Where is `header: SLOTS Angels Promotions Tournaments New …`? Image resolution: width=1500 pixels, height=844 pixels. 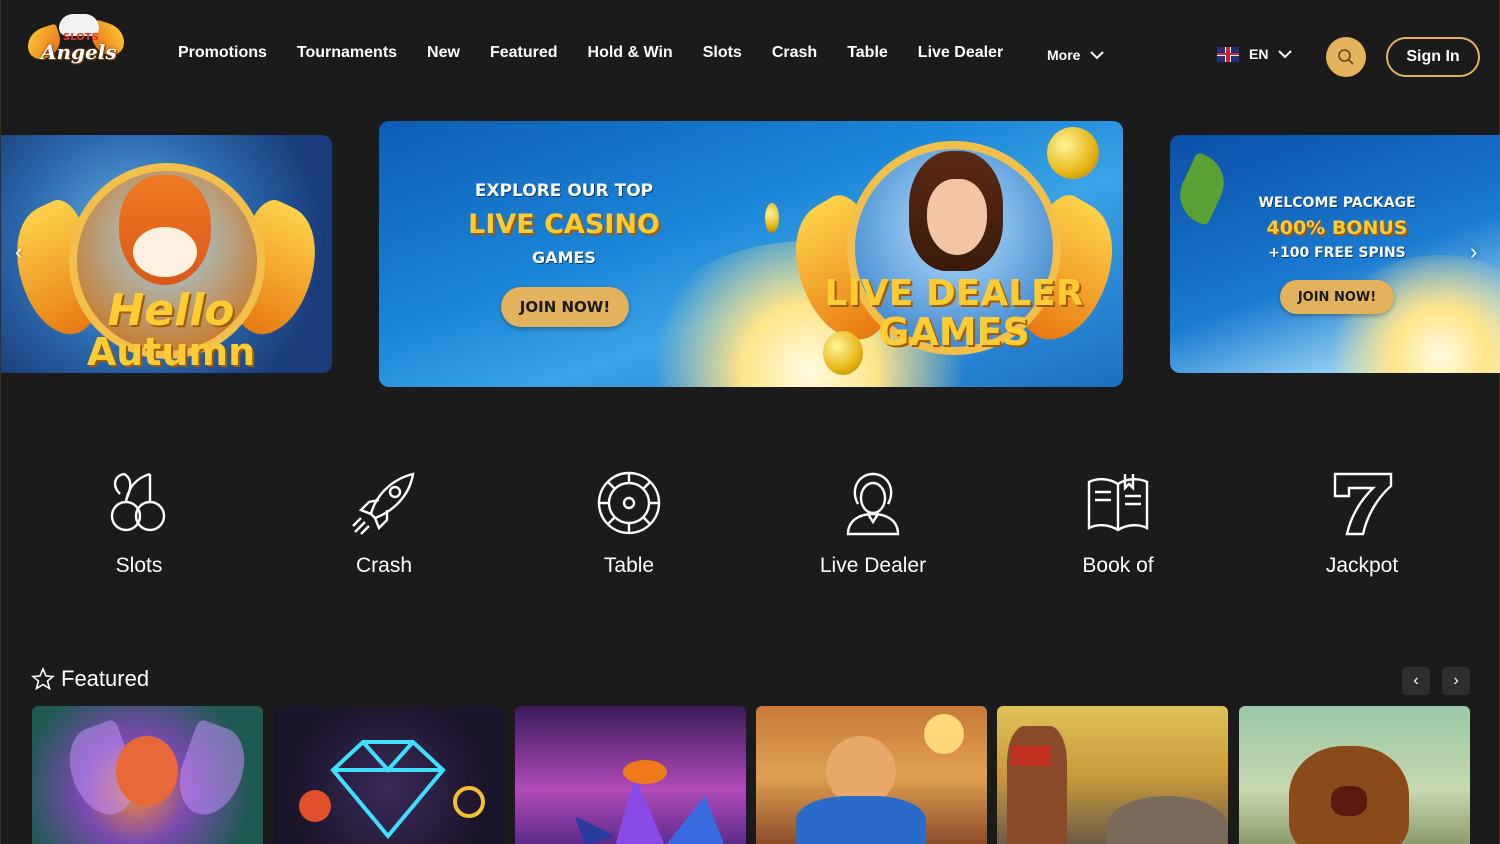
header: SLOTS Angels Promotions Tournaments New … is located at coordinates (750, 56).